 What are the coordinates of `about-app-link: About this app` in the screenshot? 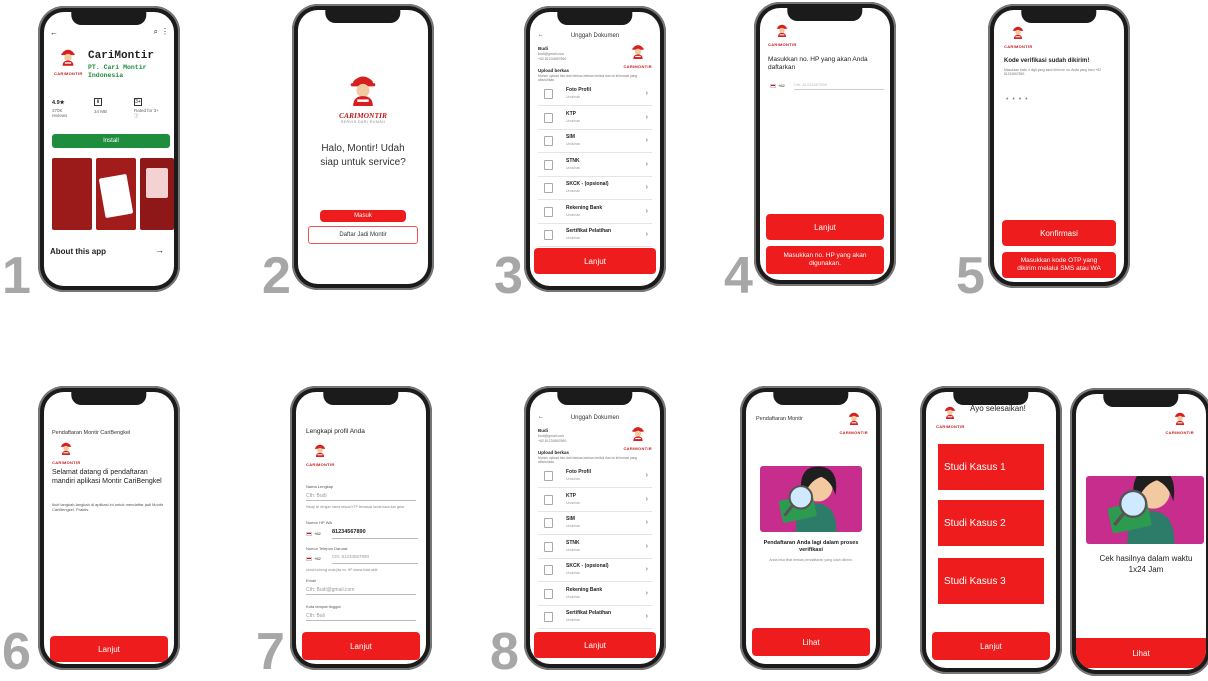 It's located at (78, 251).